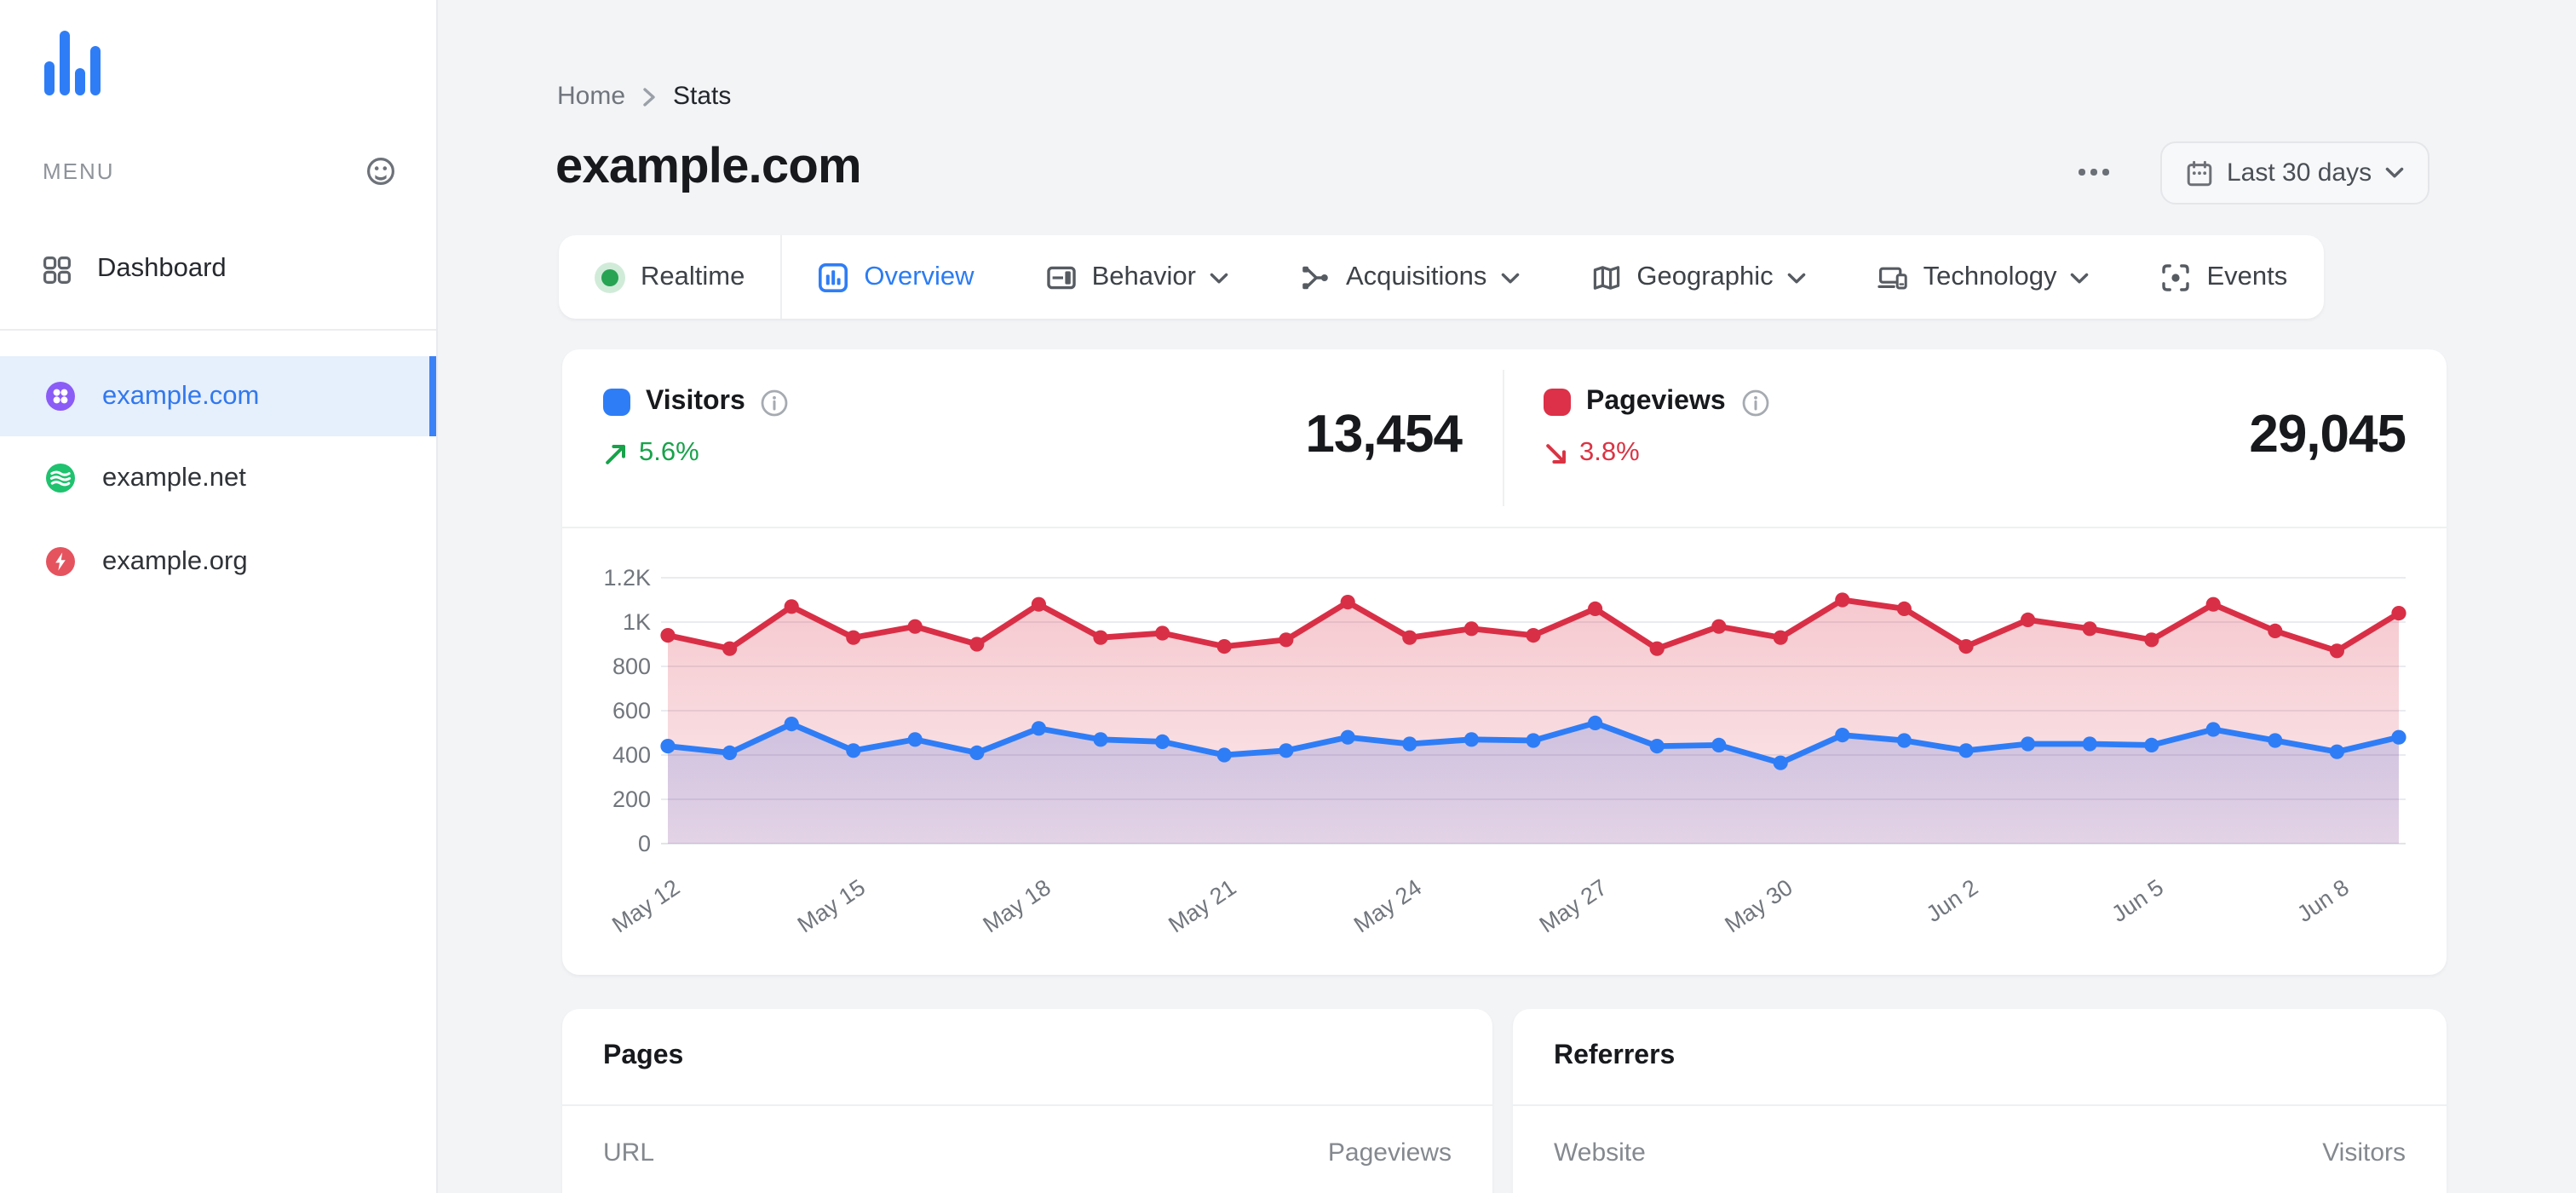 The height and width of the screenshot is (1193, 2576). Describe the element at coordinates (1558, 402) in the screenshot. I see `pageviews-swatch` at that location.